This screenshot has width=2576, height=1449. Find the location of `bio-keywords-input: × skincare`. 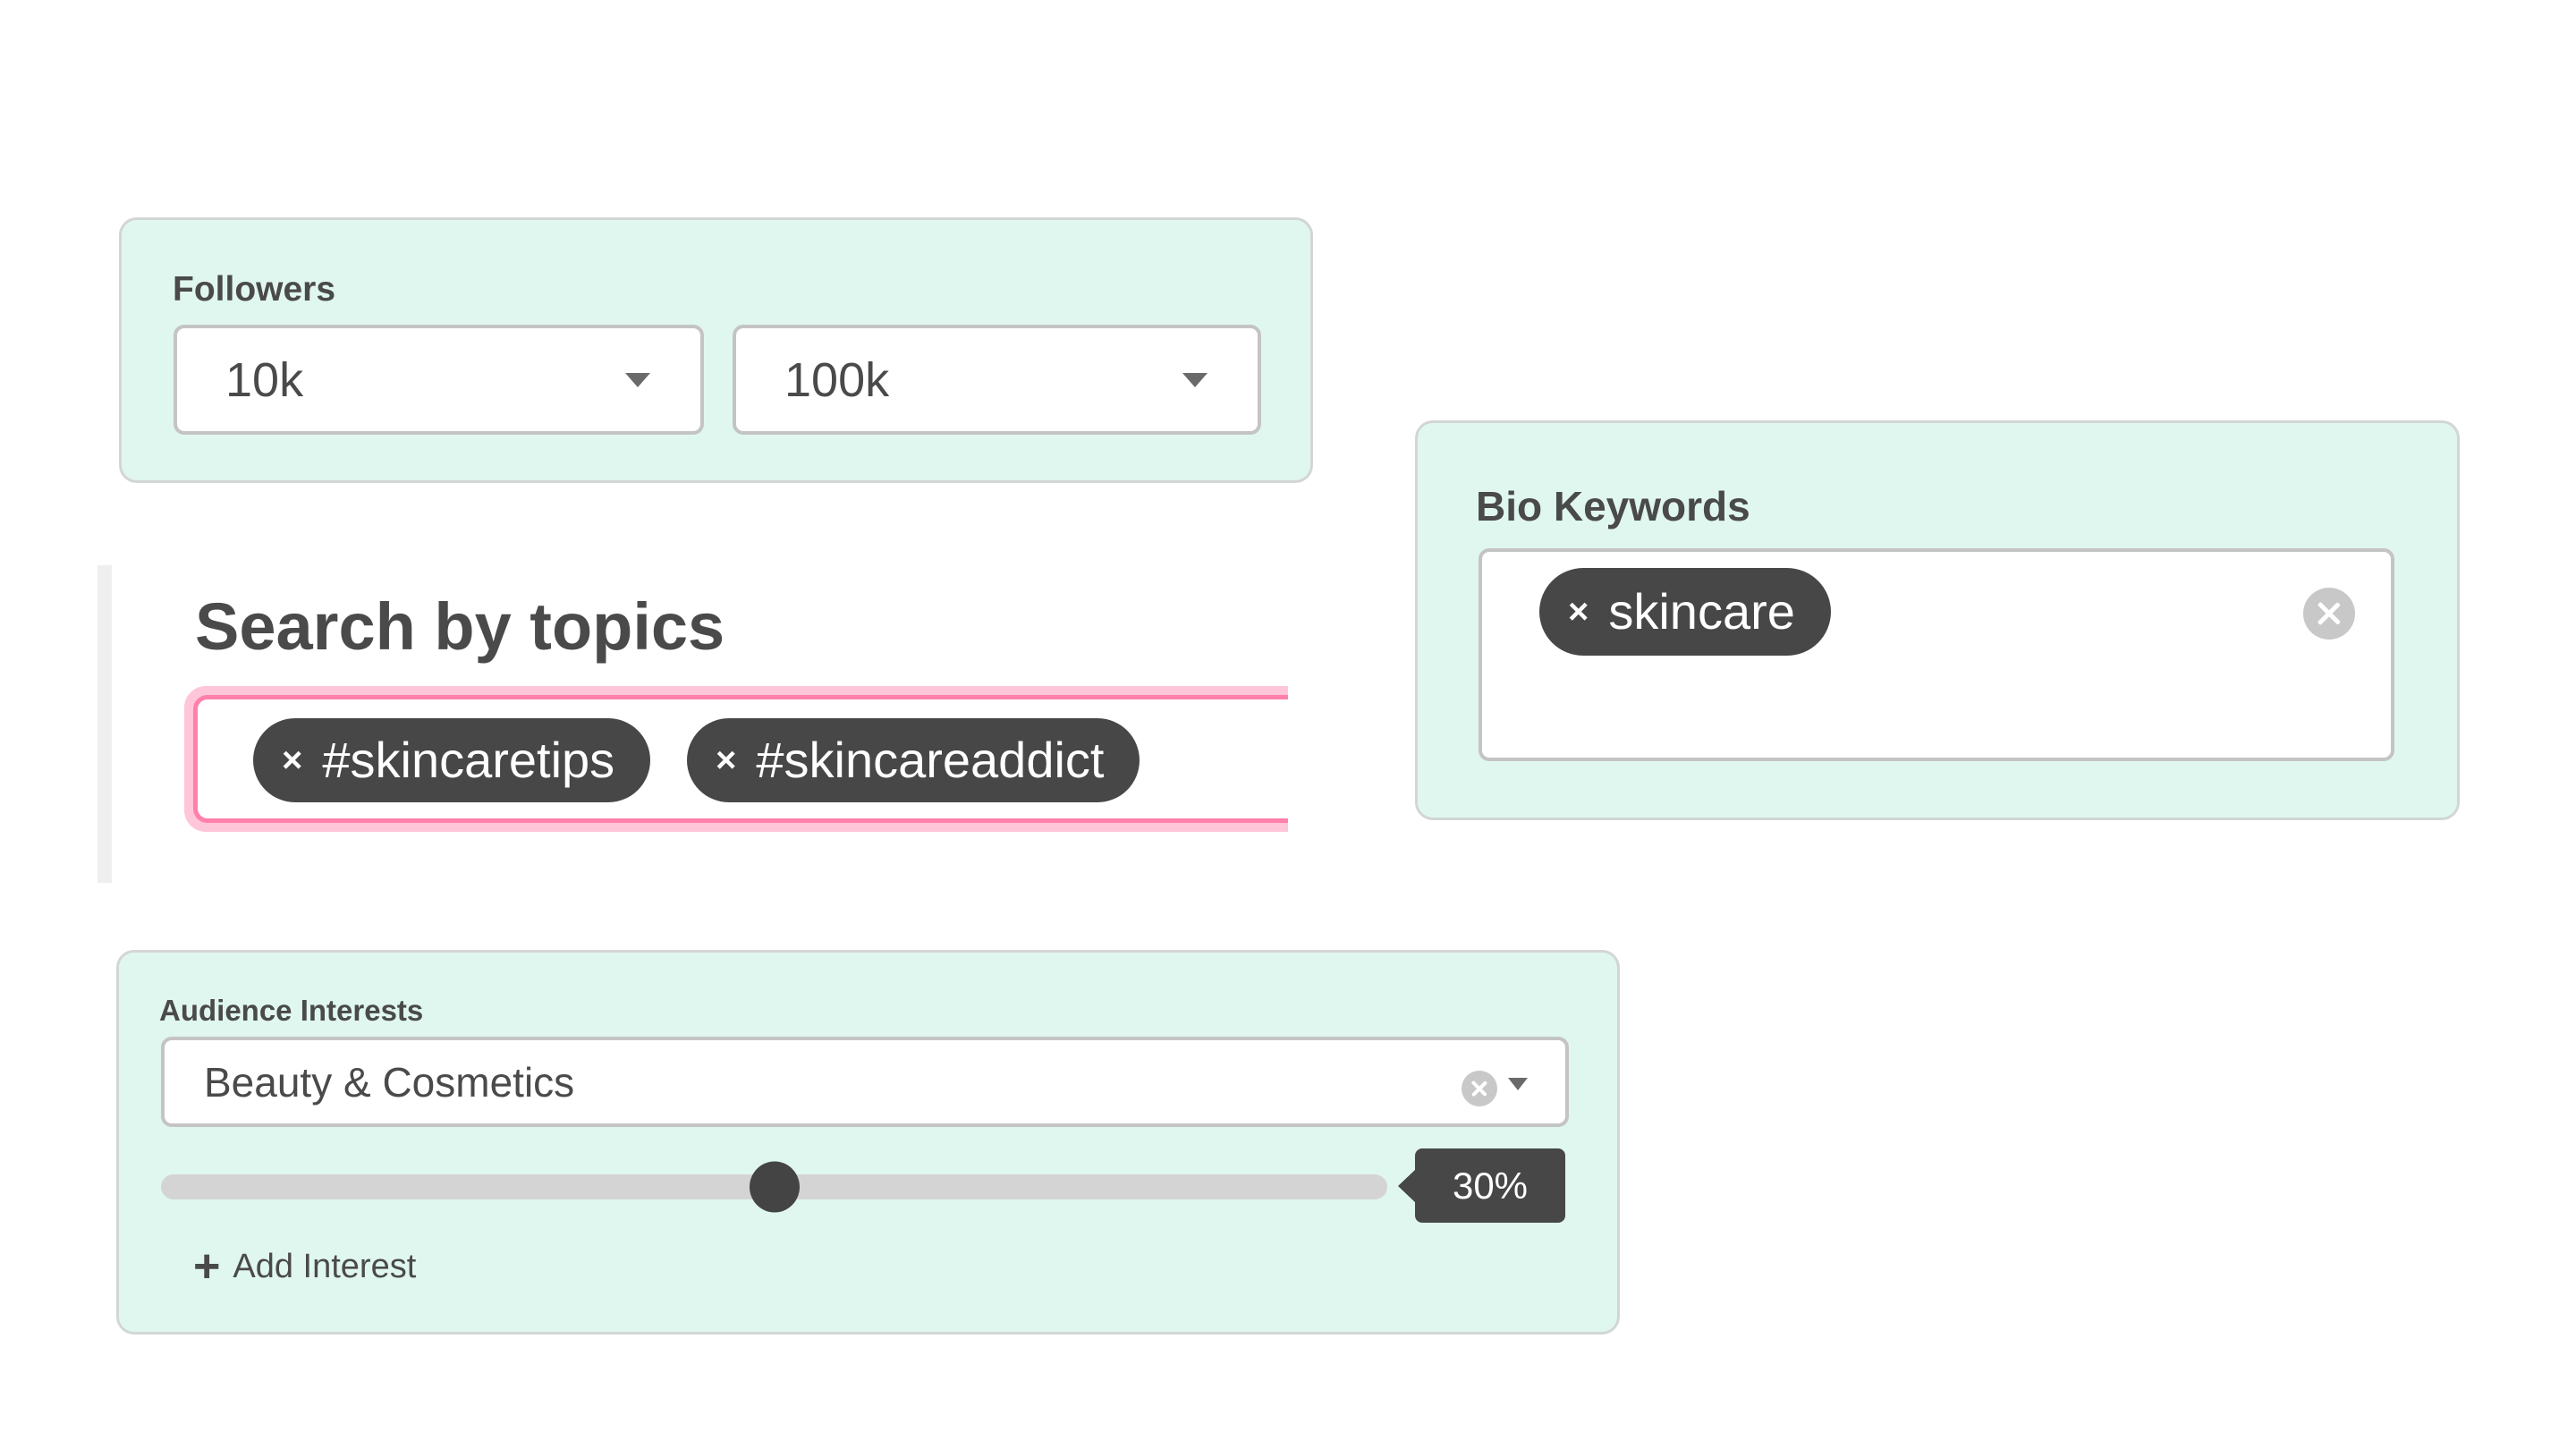

bio-keywords-input: × skincare is located at coordinates (1936, 654).